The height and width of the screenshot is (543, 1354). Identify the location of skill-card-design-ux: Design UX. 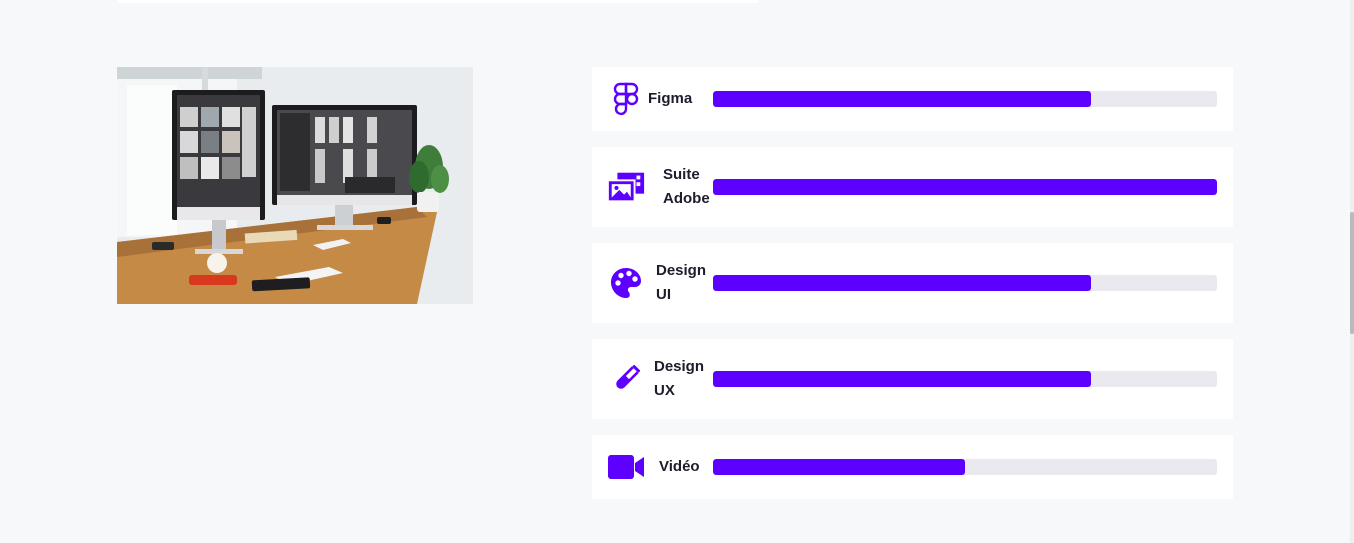
(912, 379).